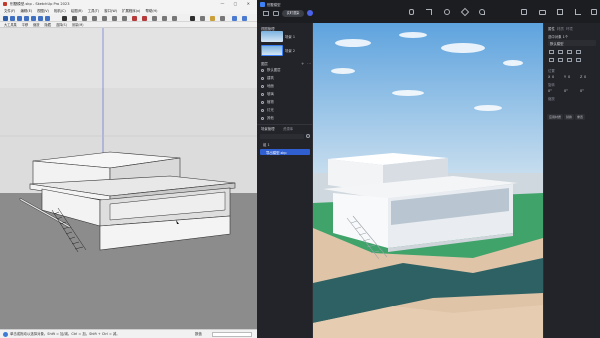  I want to click on orbit-icon, so click(12, 18).